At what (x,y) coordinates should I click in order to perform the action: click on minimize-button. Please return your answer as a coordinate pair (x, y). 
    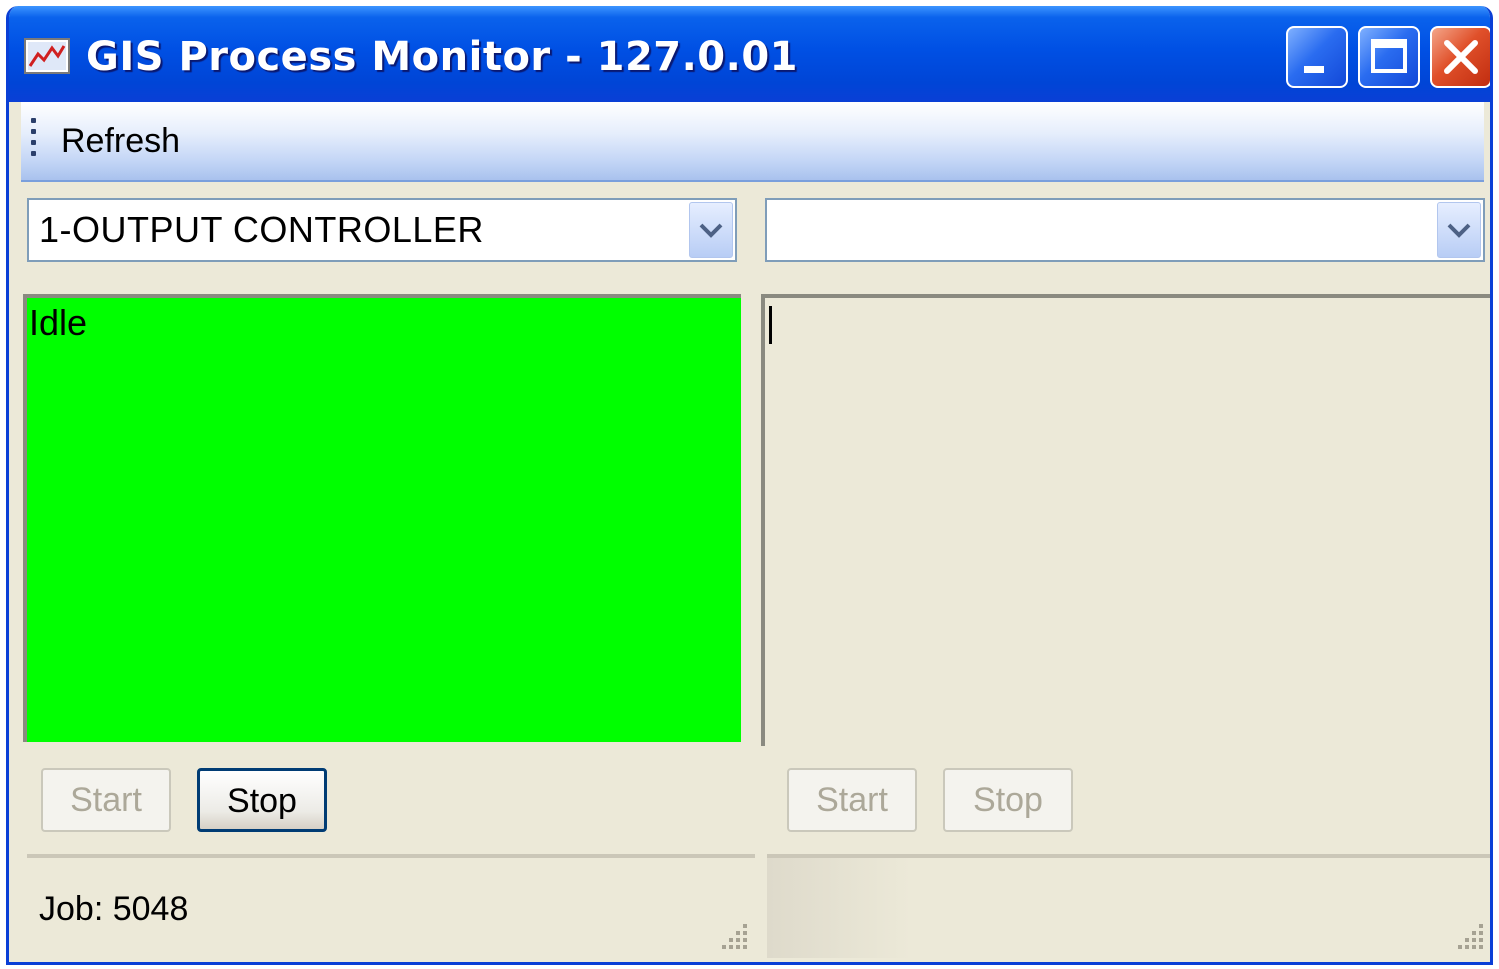
    Looking at the image, I should click on (1317, 57).